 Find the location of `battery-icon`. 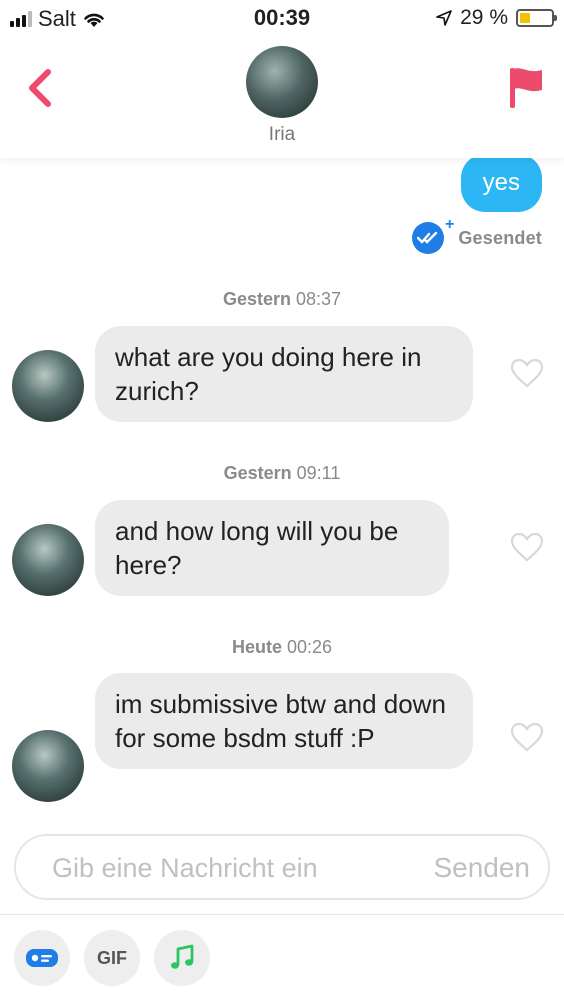

battery-icon is located at coordinates (536, 18).